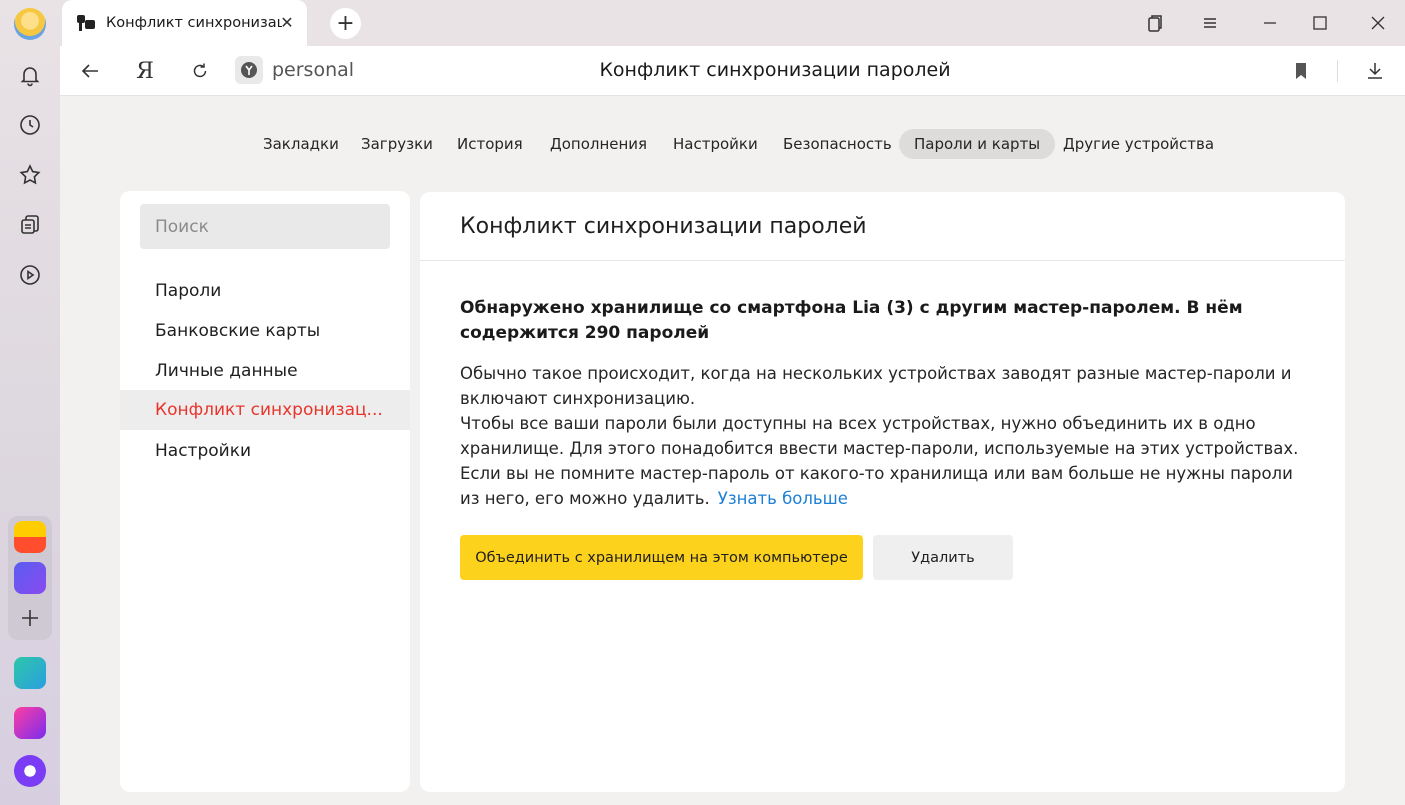 This screenshot has height=805, width=1405. What do you see at coordinates (265, 291) in the screenshot?
I see `sidebar-item-passwords: Пароли` at bounding box center [265, 291].